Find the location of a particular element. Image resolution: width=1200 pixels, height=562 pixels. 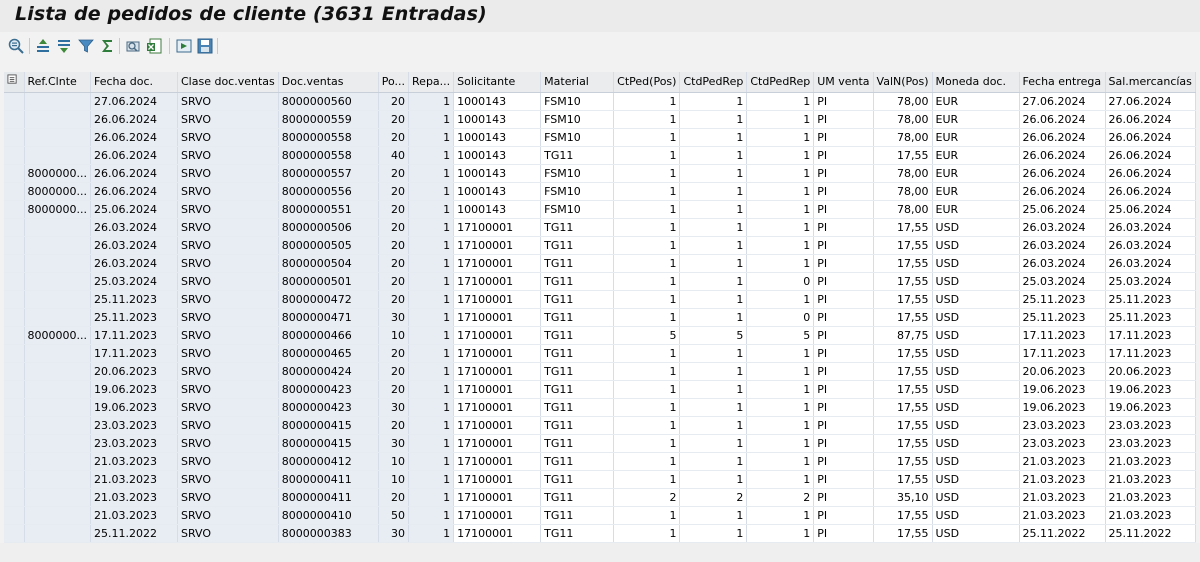

column-header: ValN(Pos) is located at coordinates (903, 82).